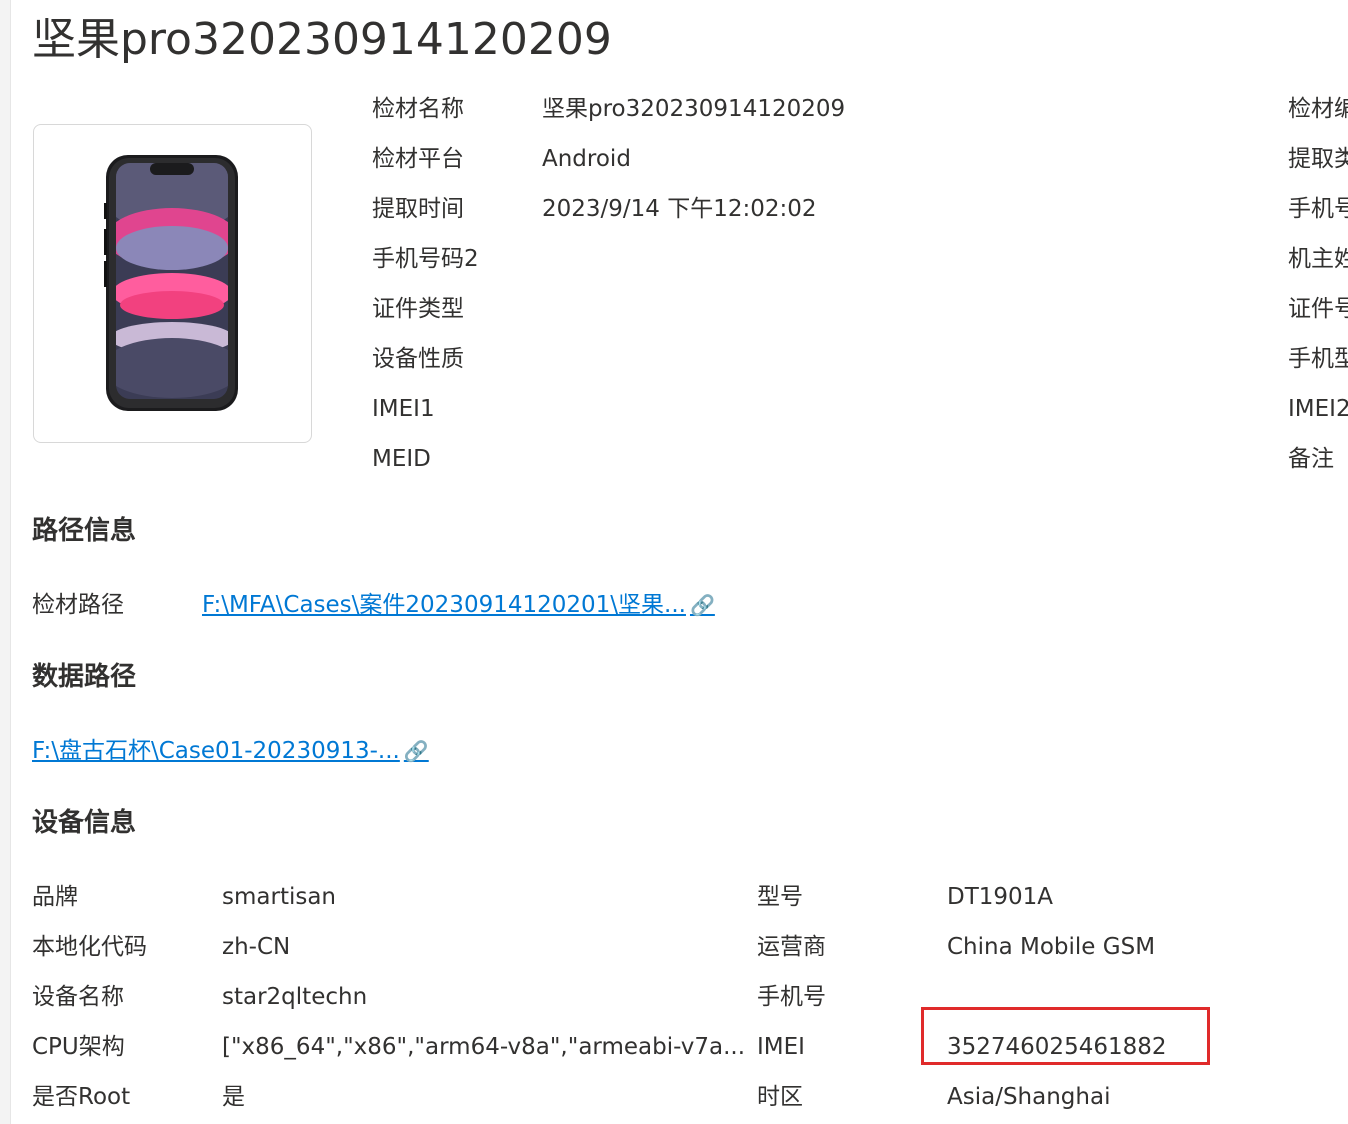  I want to click on field-label-meid: MEID, so click(401, 459).